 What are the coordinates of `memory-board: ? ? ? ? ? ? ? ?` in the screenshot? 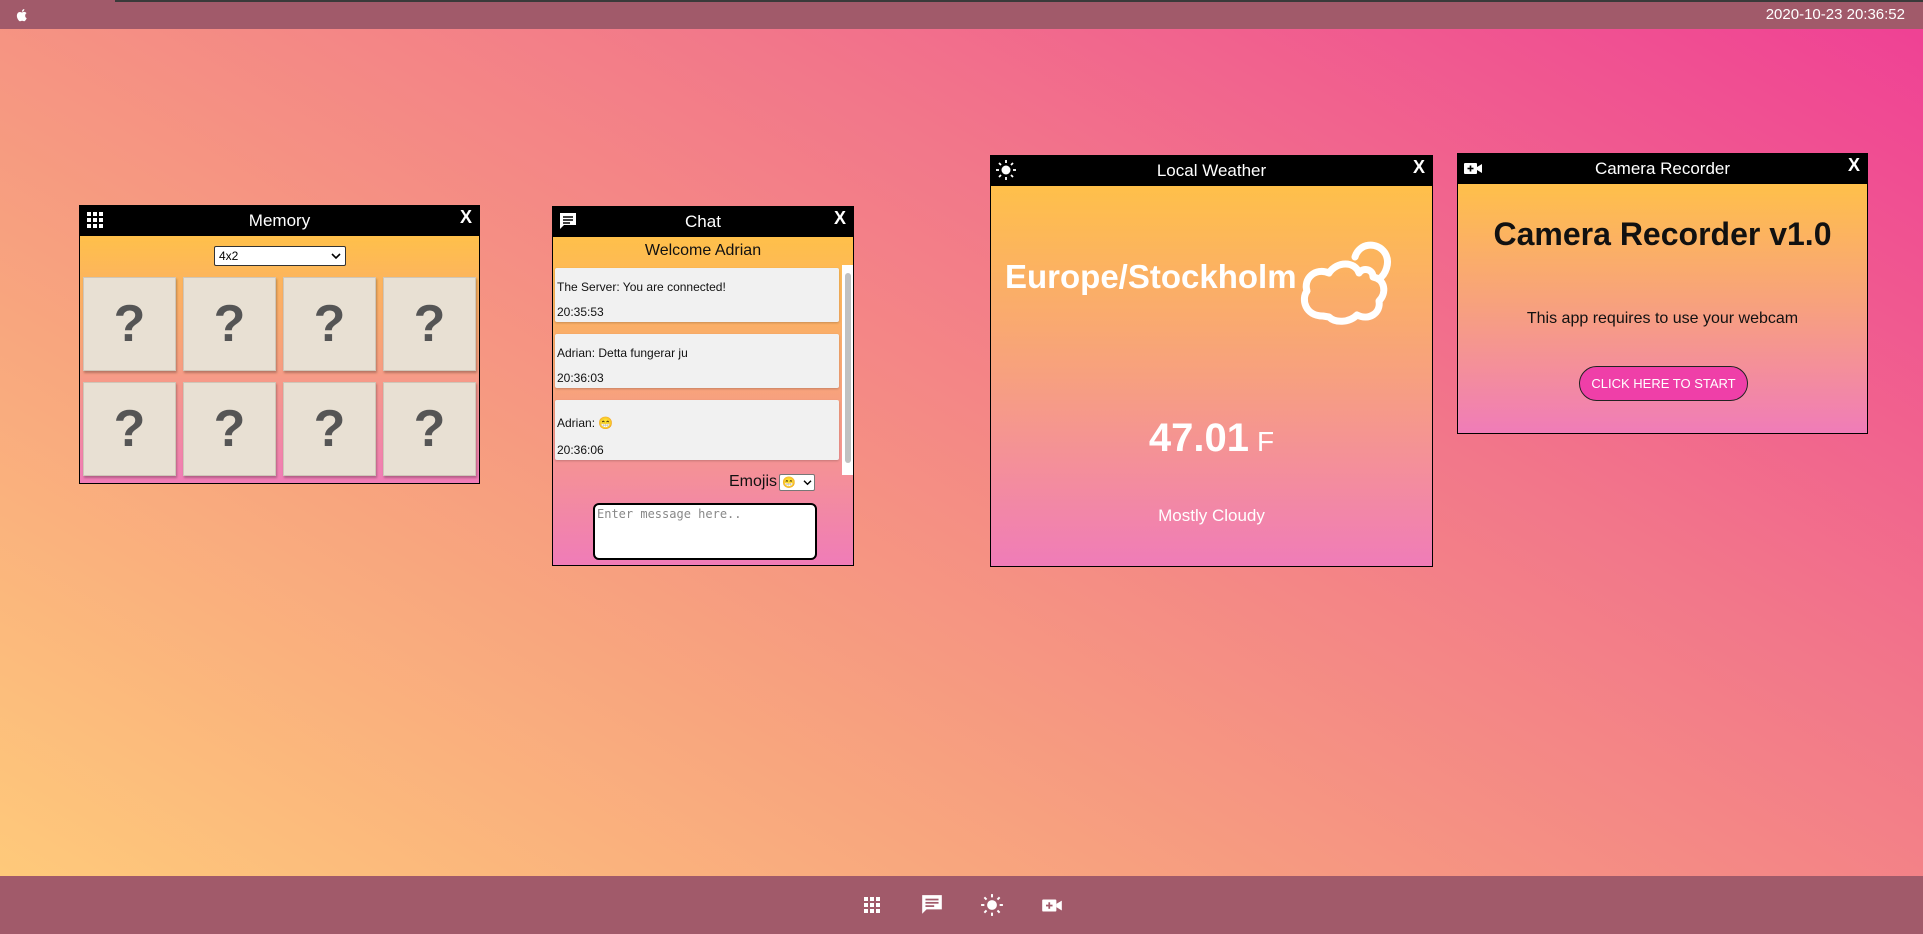 It's located at (279, 376).